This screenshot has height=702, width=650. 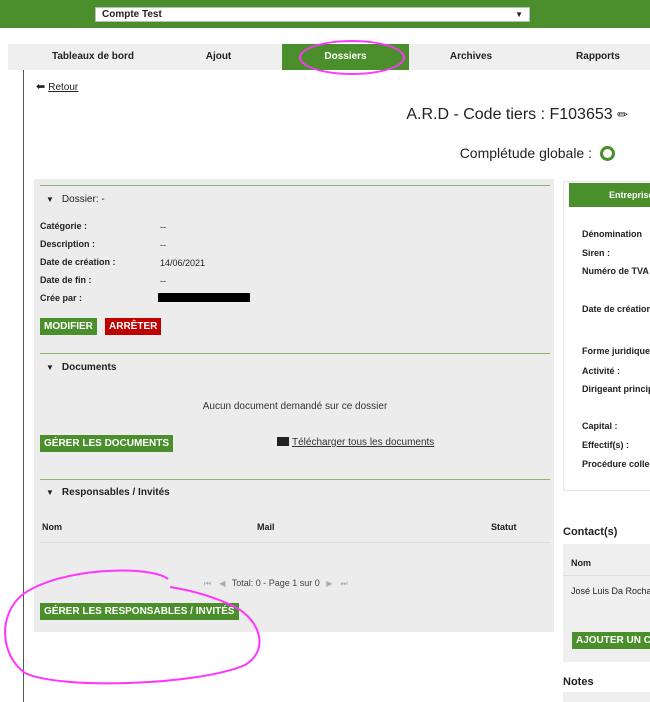 I want to click on page-title-text: A.R.D - Code tiers : F103653, so click(x=509, y=114).